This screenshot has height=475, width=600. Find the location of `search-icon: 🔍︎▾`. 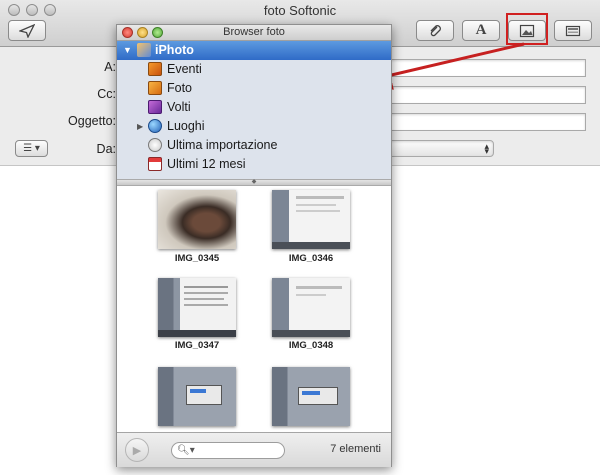

search-icon: 🔍︎▾ is located at coordinates (186, 450).